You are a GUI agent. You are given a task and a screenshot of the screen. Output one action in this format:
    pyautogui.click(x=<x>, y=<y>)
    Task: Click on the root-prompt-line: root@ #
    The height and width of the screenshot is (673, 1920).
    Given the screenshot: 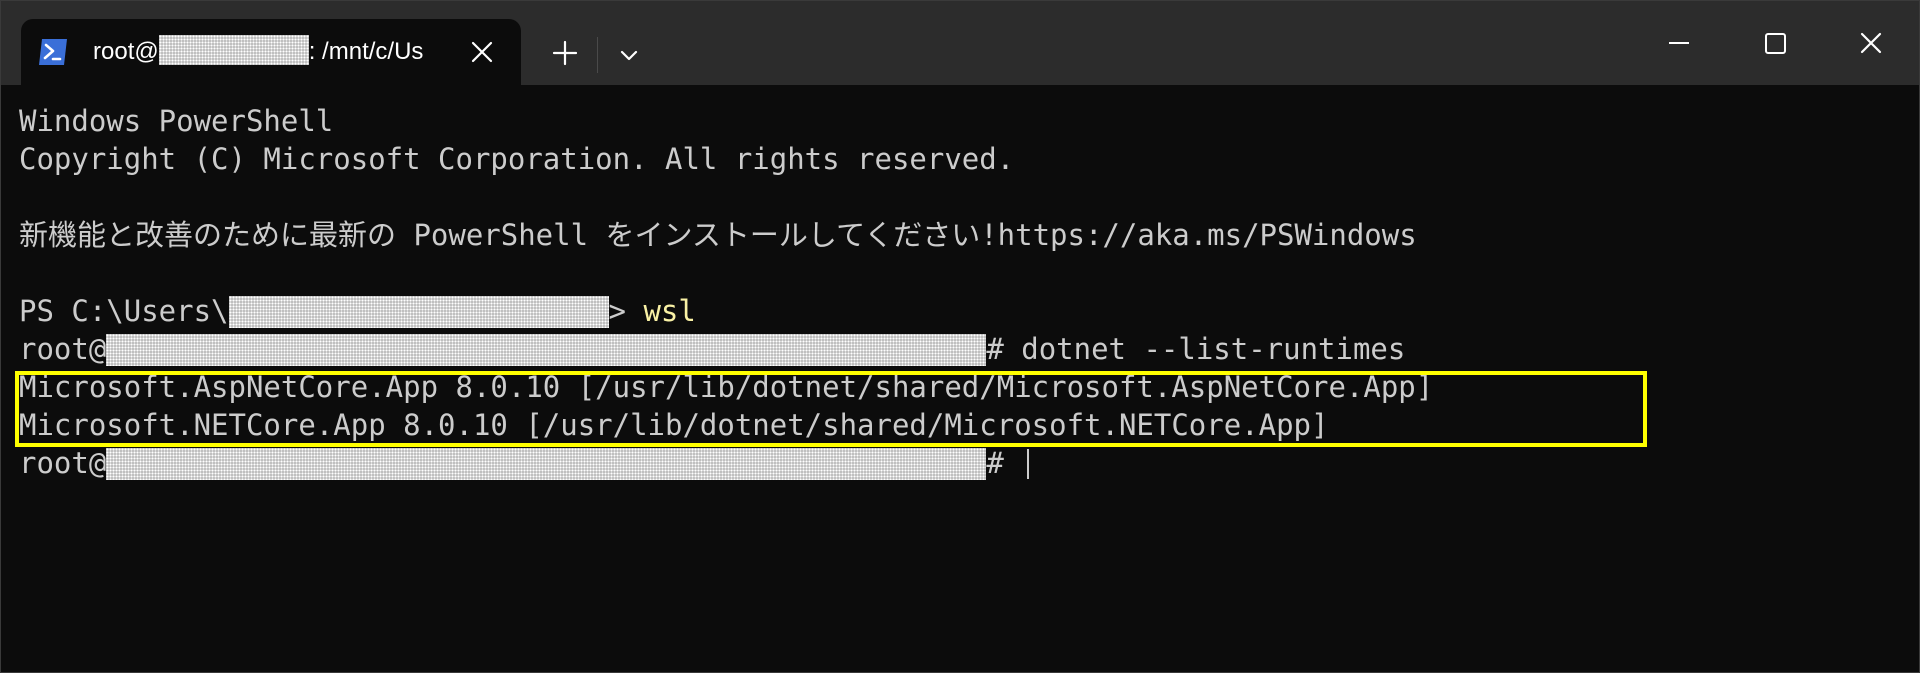 What is the action you would take?
    pyautogui.click(x=524, y=463)
    